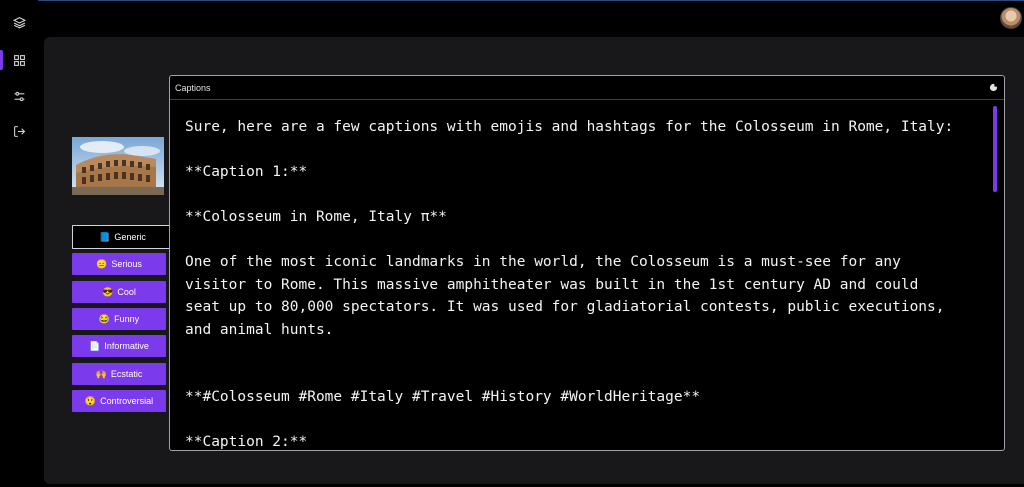  What do you see at coordinates (19, 131) in the screenshot?
I see `logout-icon` at bounding box center [19, 131].